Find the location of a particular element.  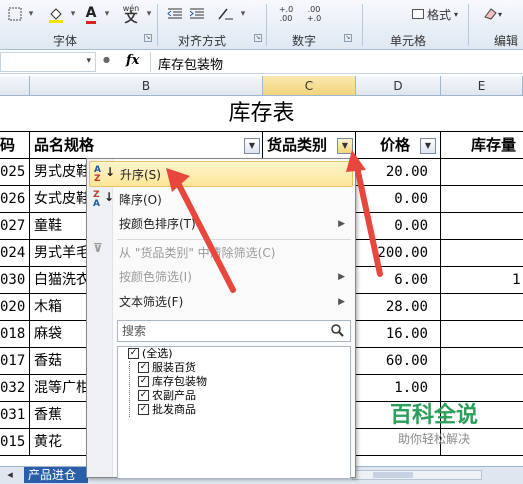

sort-ascending-label: 升序(S) is located at coordinates (140, 175).